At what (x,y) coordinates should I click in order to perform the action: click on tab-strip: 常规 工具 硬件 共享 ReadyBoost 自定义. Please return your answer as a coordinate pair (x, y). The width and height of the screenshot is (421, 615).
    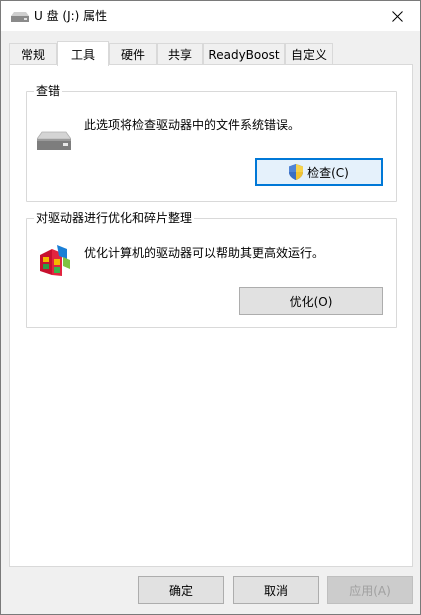
    Looking at the image, I should click on (211, 53).